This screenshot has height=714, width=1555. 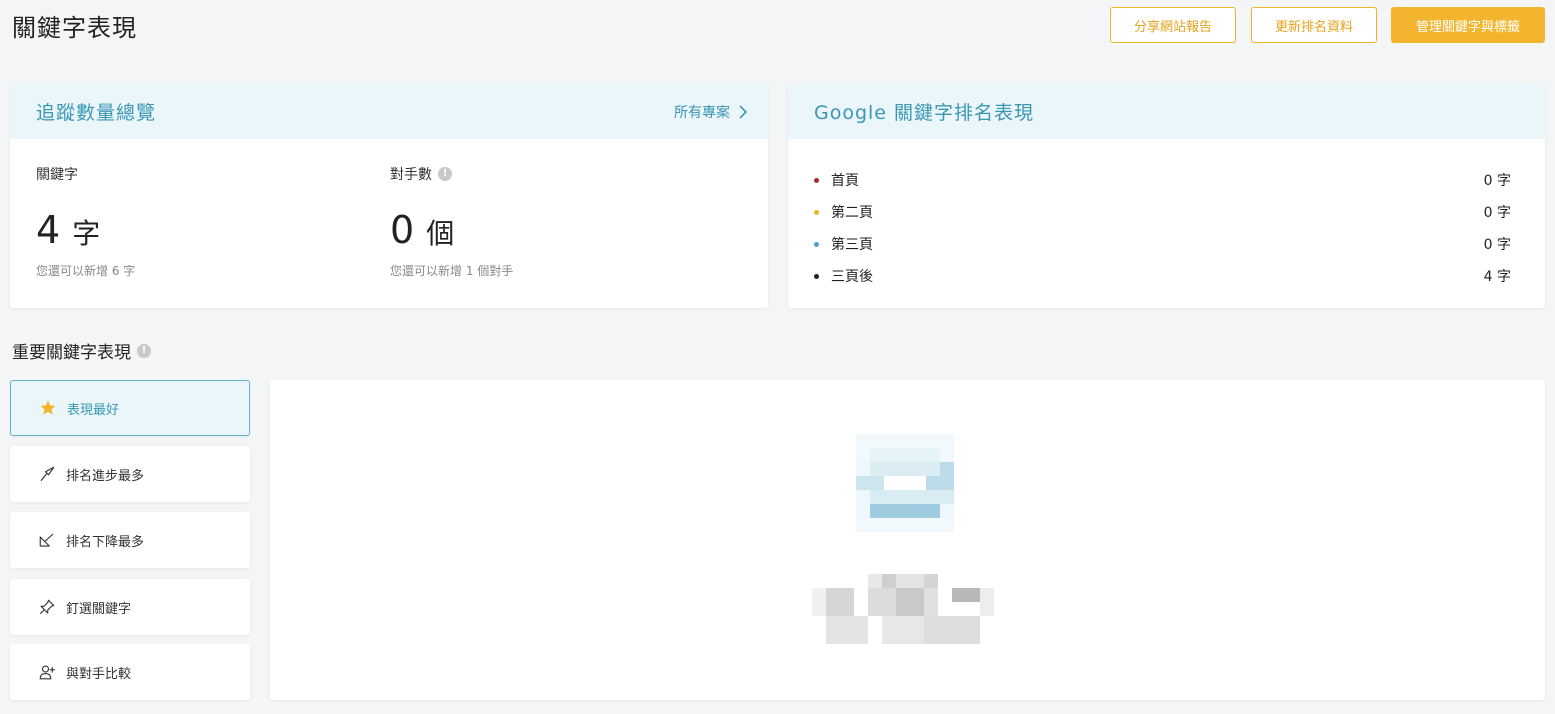 What do you see at coordinates (402, 230) in the screenshot?
I see `competitor-count-number: 0` at bounding box center [402, 230].